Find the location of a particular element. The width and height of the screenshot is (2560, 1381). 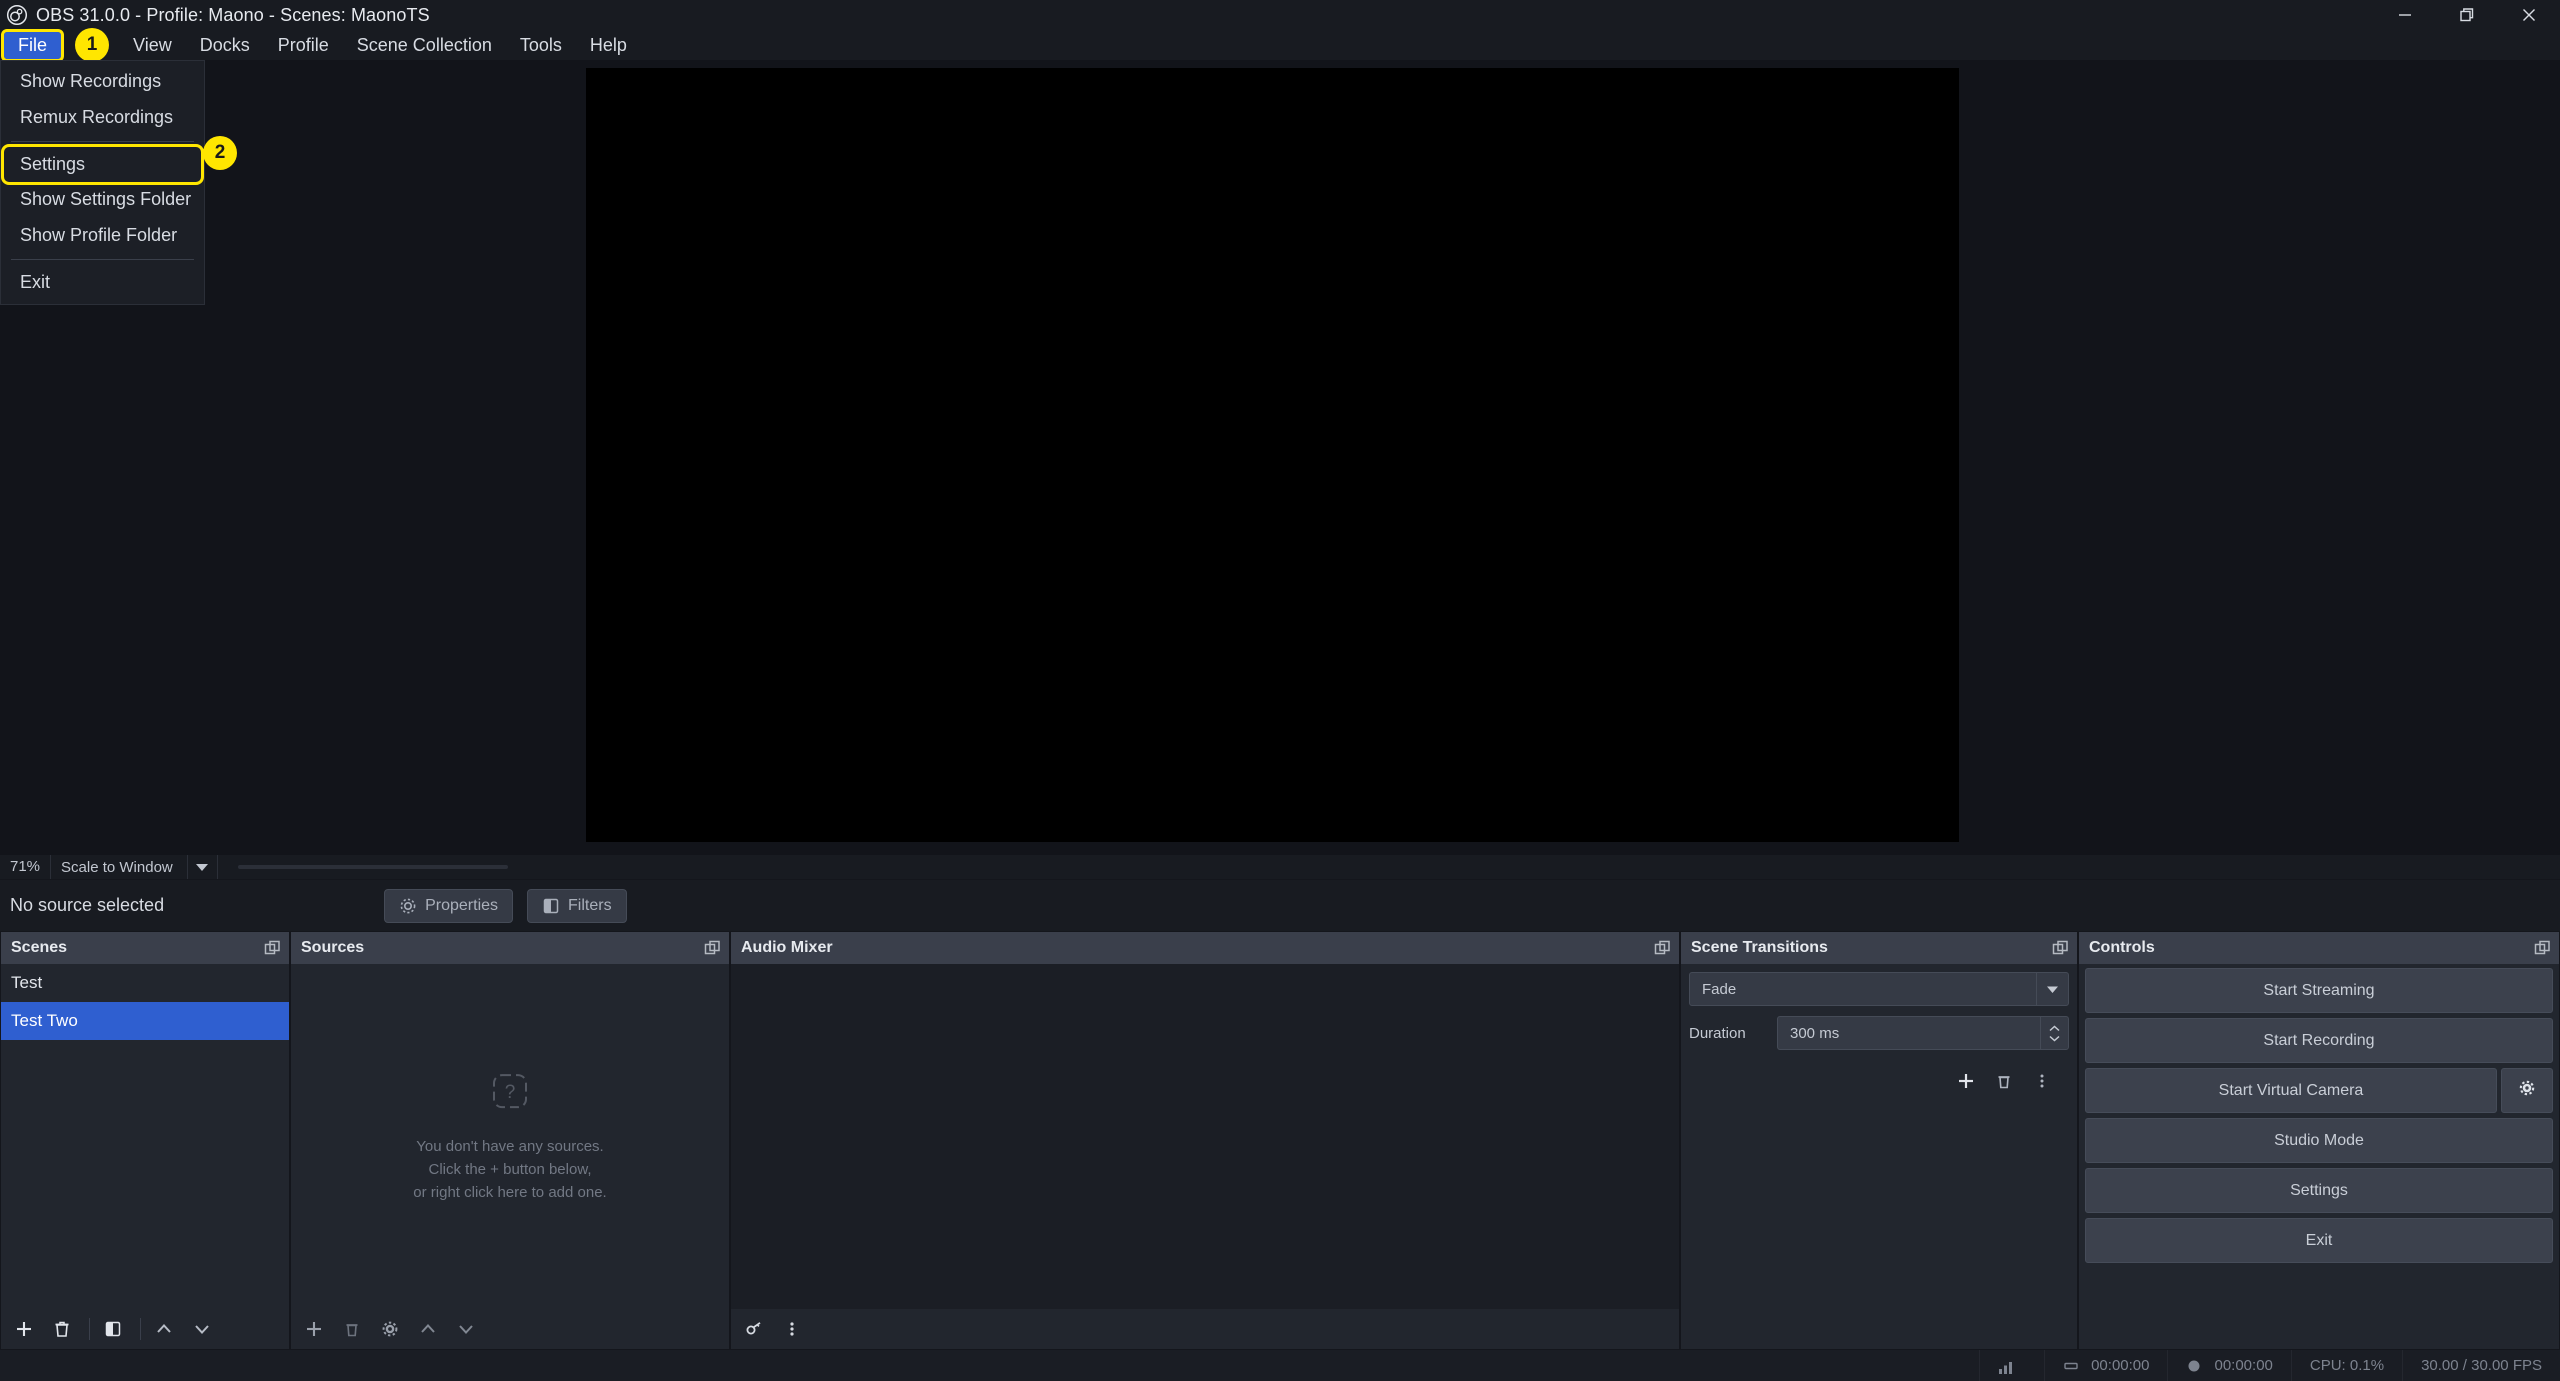

menu-item-settings: Settings is located at coordinates (102, 164).